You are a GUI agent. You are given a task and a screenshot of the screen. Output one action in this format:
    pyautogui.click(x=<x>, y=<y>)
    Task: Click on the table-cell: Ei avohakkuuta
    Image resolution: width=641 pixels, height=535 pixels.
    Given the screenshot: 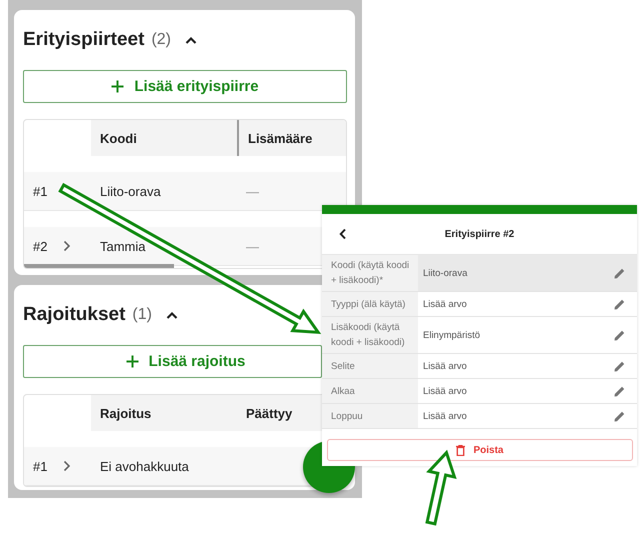 What is the action you would take?
    pyautogui.click(x=144, y=466)
    